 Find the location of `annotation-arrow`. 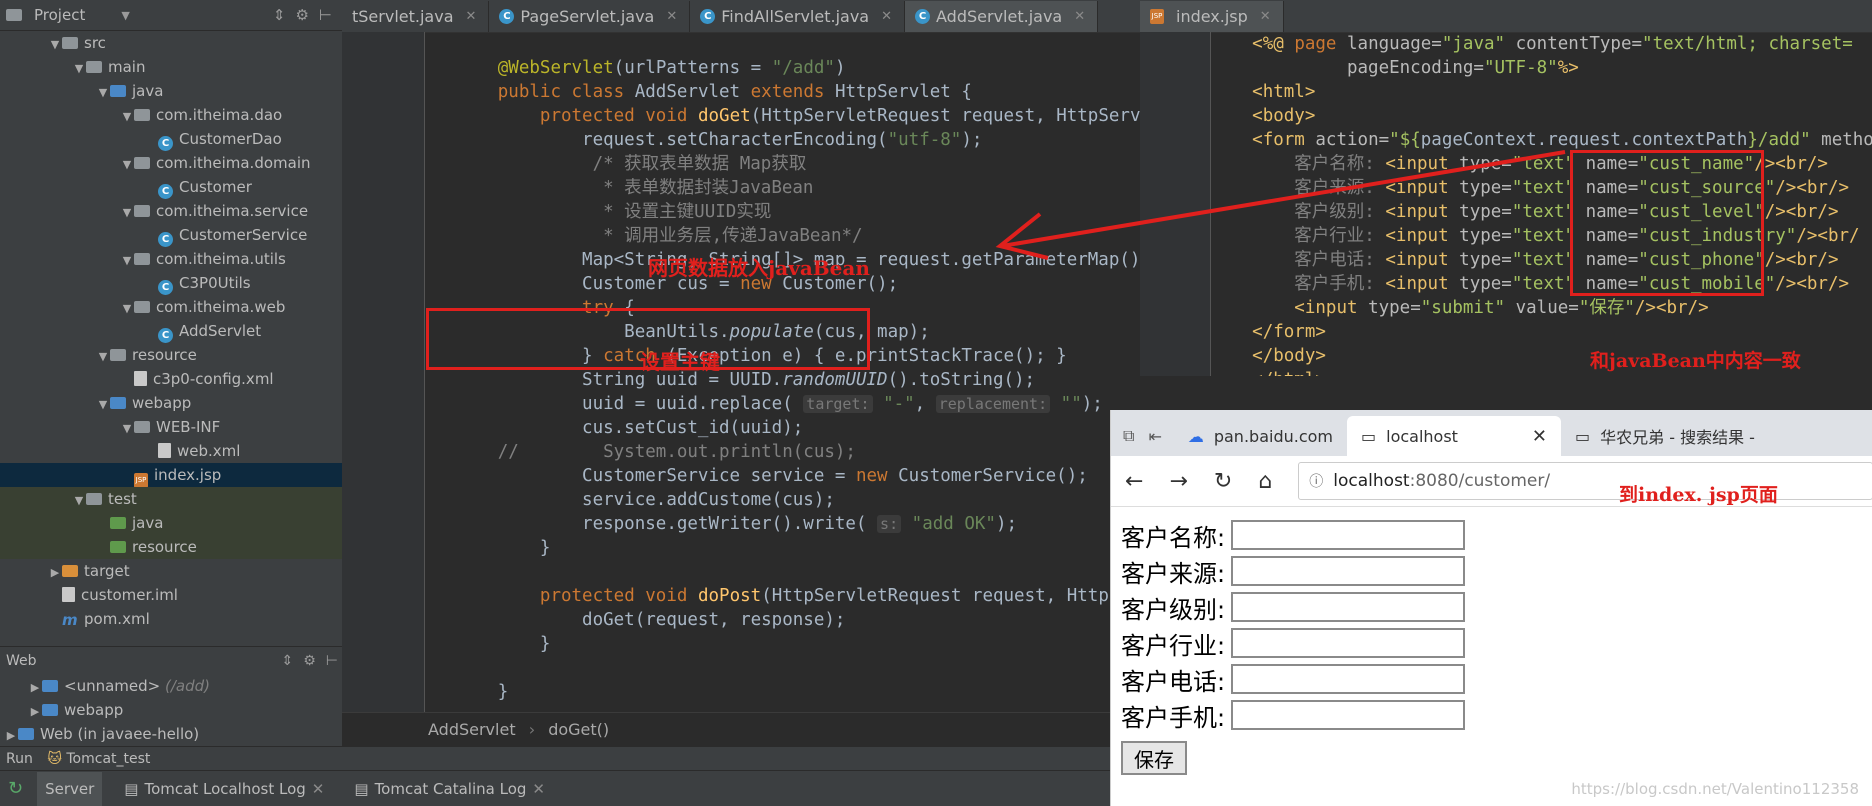

annotation-arrow is located at coordinates (1280, 205).